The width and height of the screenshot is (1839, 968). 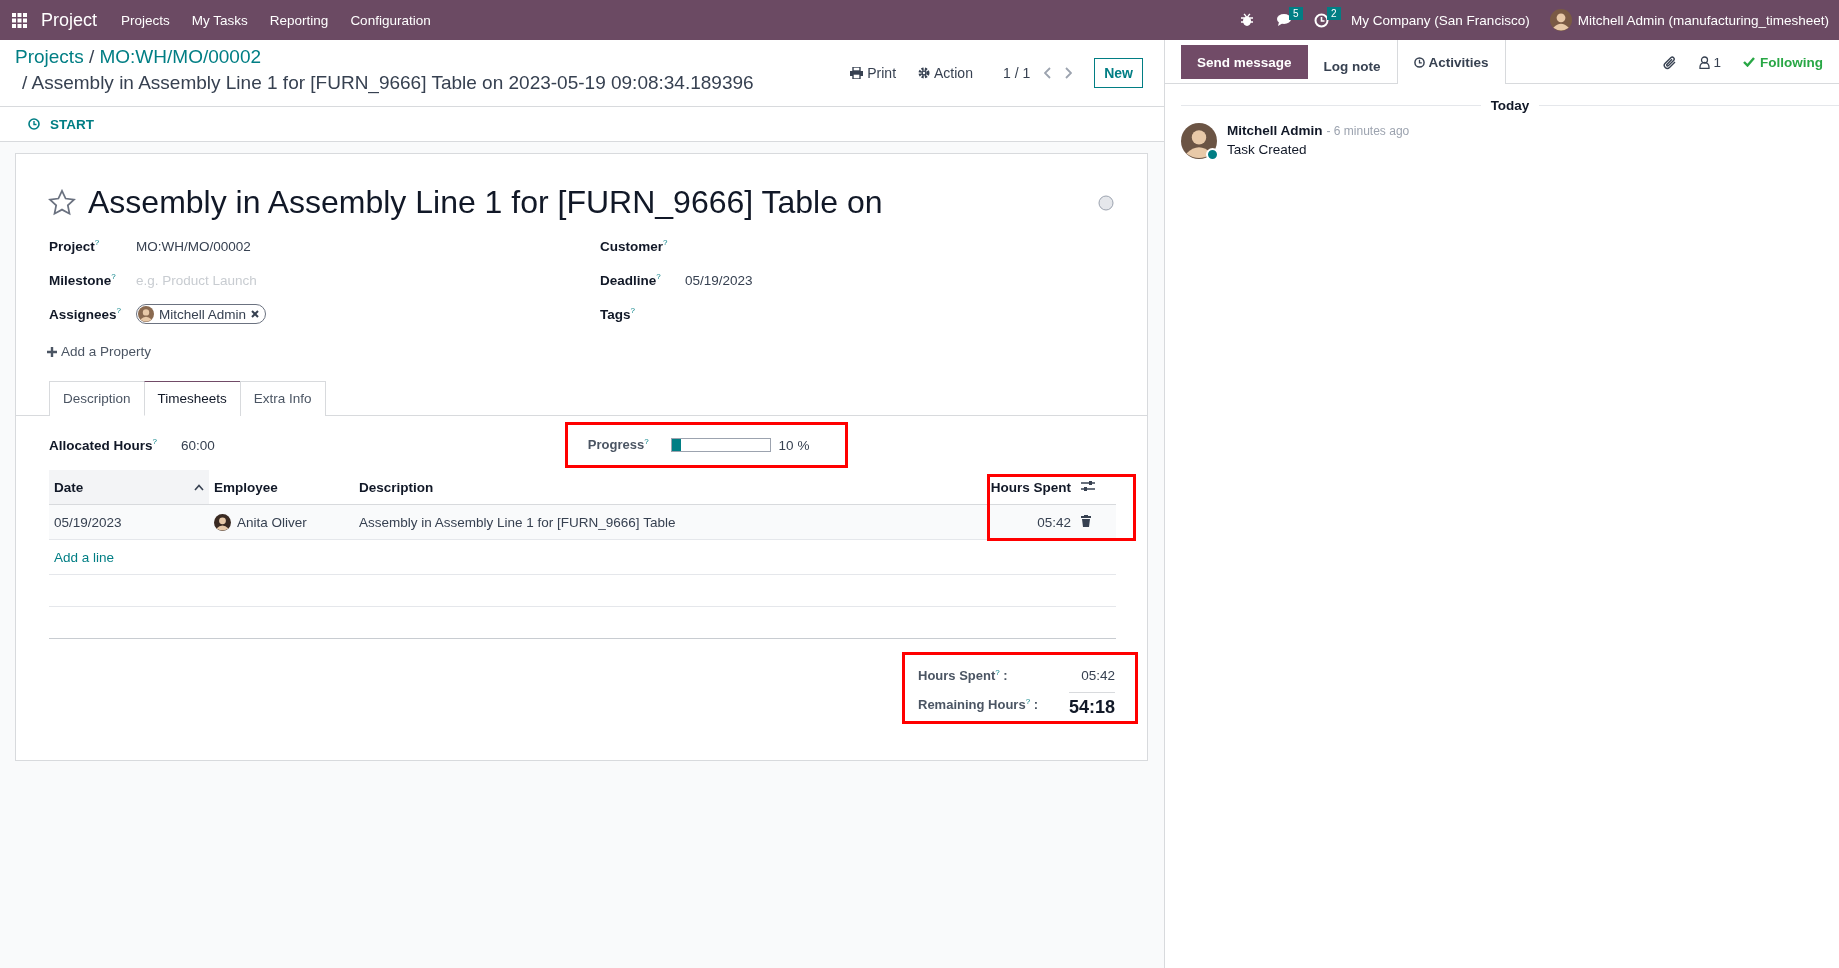 What do you see at coordinates (1749, 62) in the screenshot?
I see `check-icon` at bounding box center [1749, 62].